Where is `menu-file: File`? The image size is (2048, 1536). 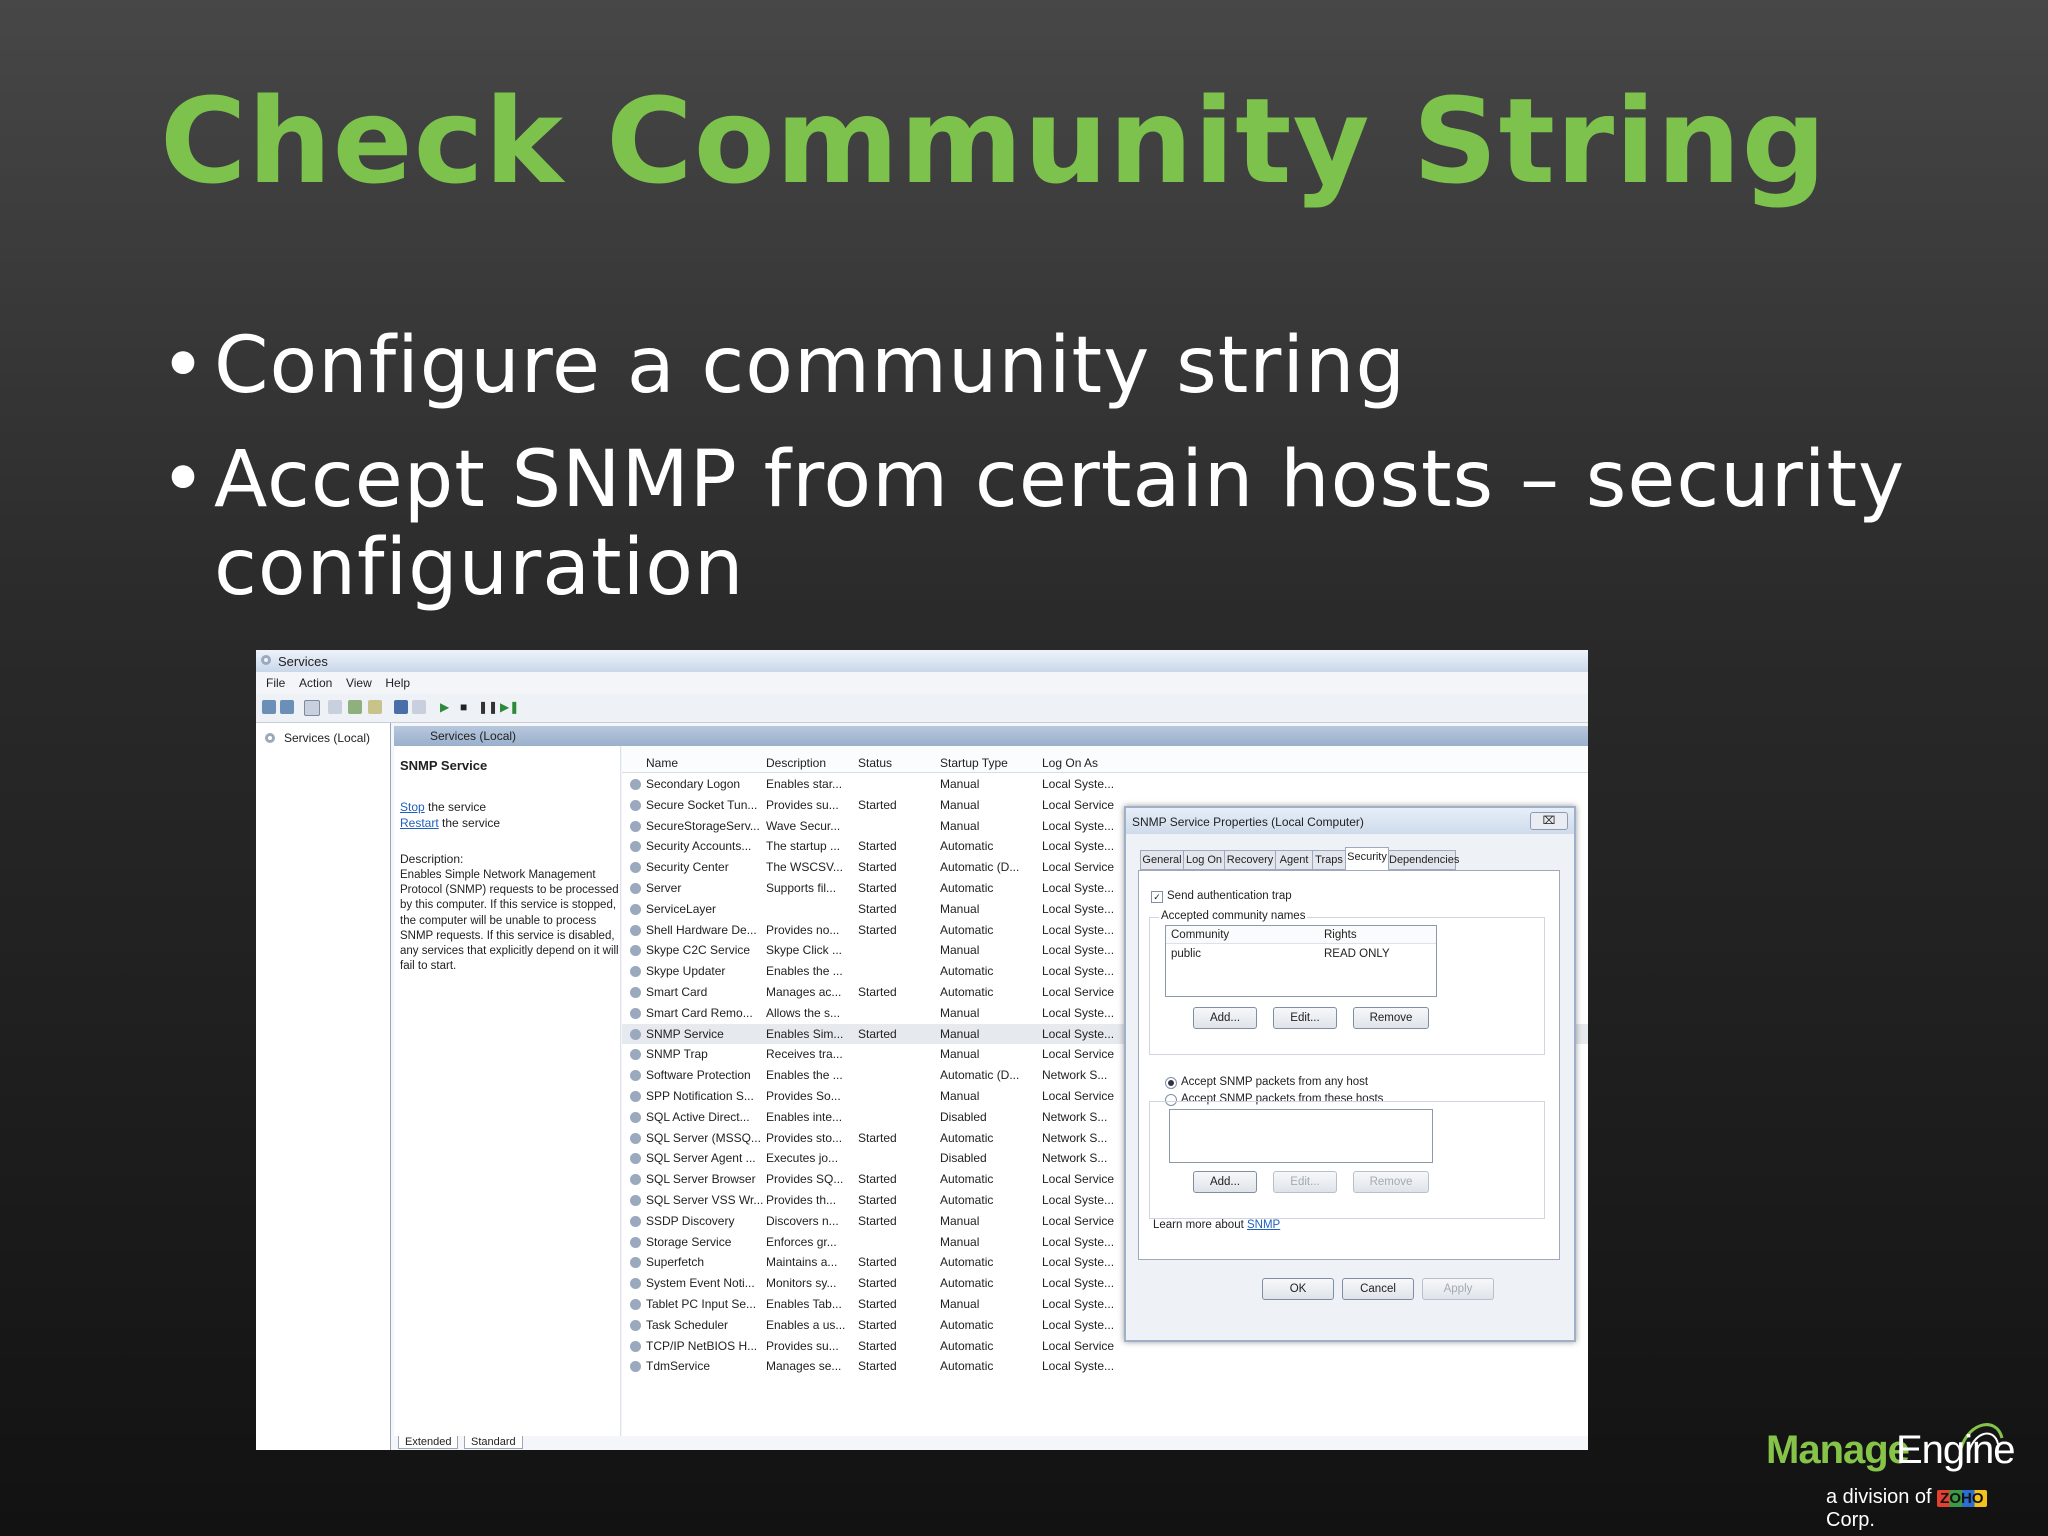 menu-file: File is located at coordinates (275, 683).